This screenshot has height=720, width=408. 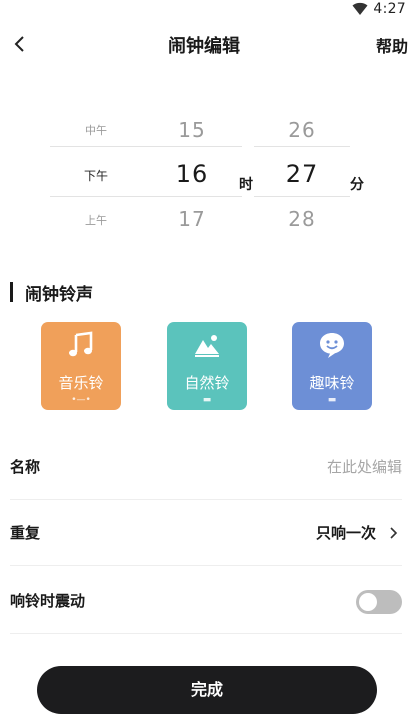 I want to click on toggle-knob, so click(x=368, y=602).